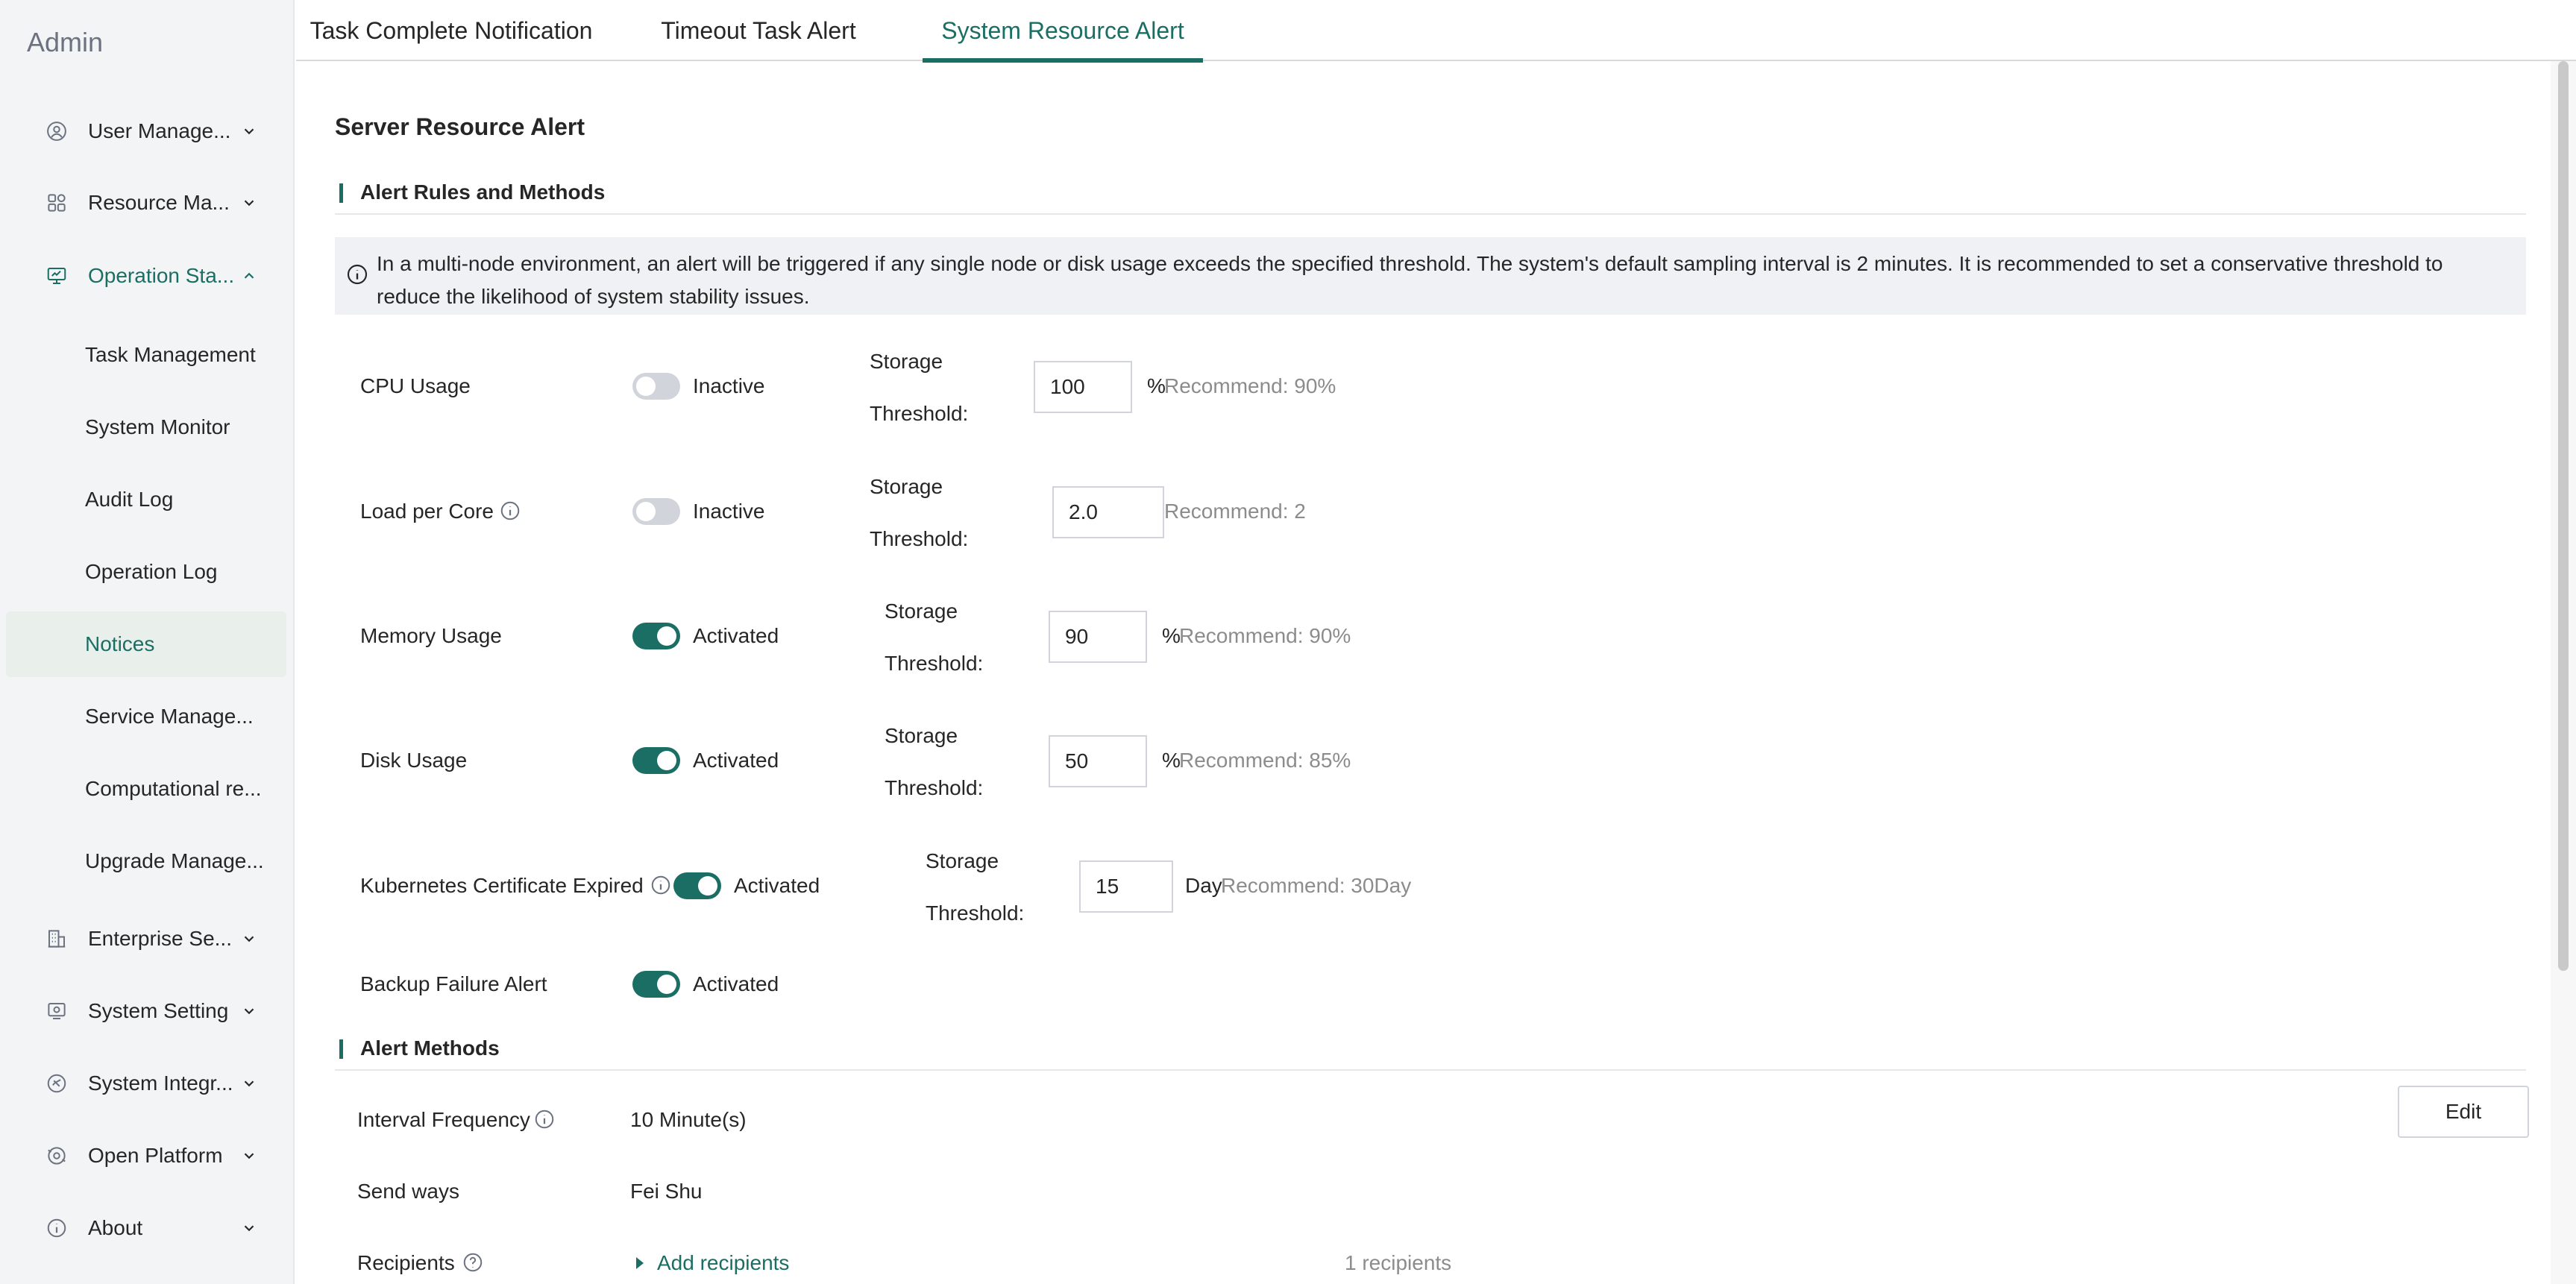 This screenshot has width=2576, height=1284. Describe the element at coordinates (483, 192) in the screenshot. I see `section-title: Alert Rules and Methods` at that location.